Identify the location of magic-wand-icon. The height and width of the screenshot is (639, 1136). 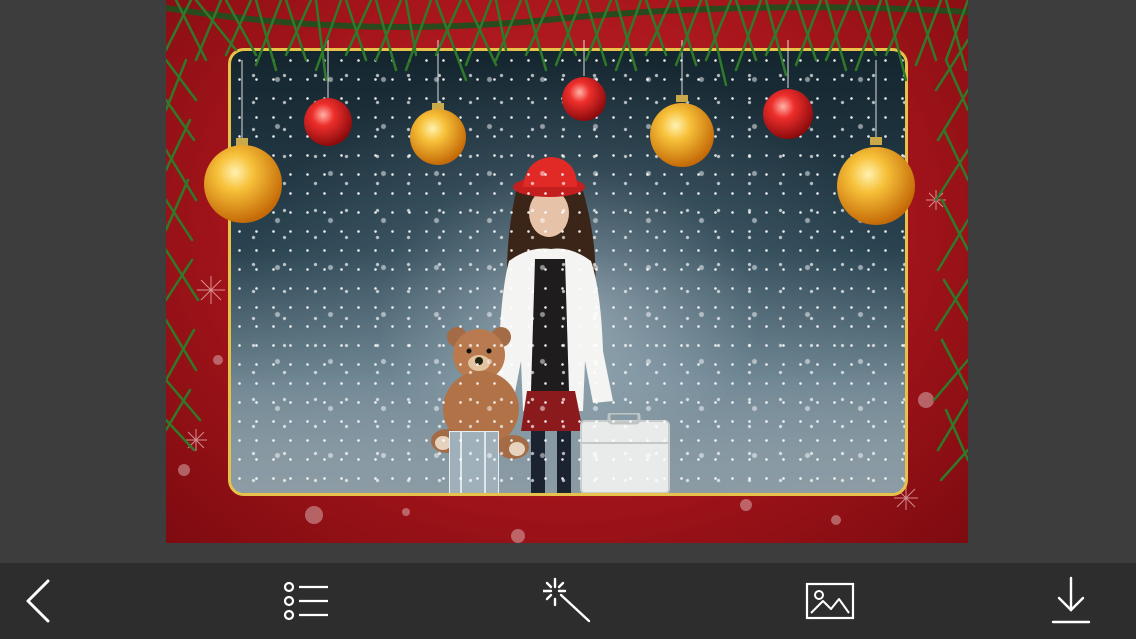
(567, 600).